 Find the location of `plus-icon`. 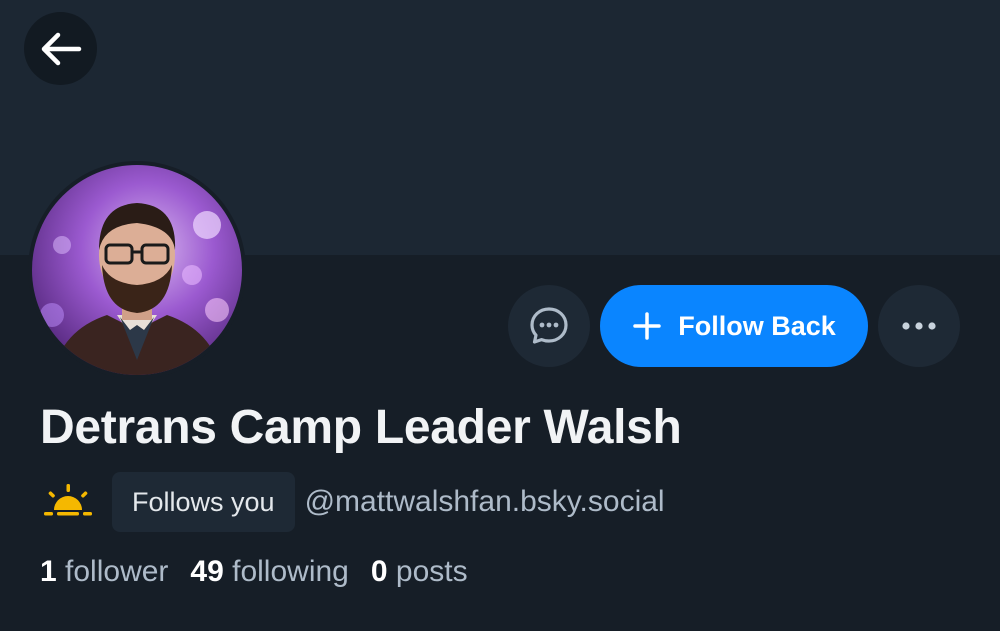

plus-icon is located at coordinates (647, 326).